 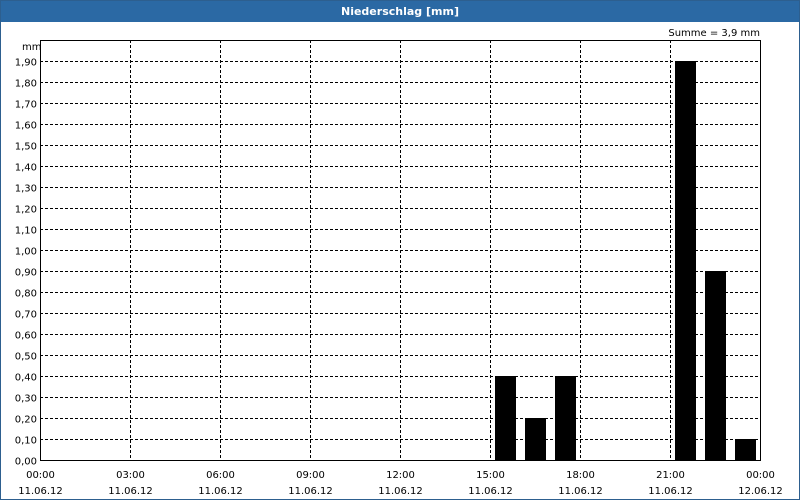 I want to click on y-tick-label: 0,50, so click(x=26, y=357).